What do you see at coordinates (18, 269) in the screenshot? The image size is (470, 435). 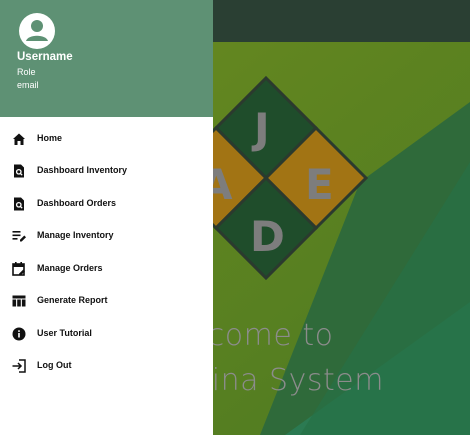 I see `calendar-edit-icon` at bounding box center [18, 269].